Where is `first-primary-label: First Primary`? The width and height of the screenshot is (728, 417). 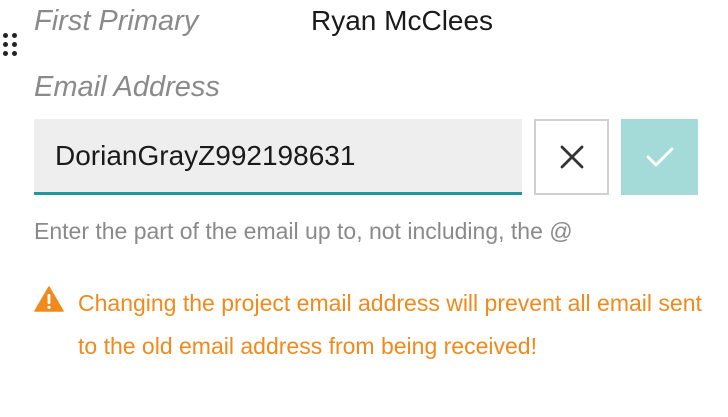
first-primary-label: First Primary is located at coordinates (116, 21).